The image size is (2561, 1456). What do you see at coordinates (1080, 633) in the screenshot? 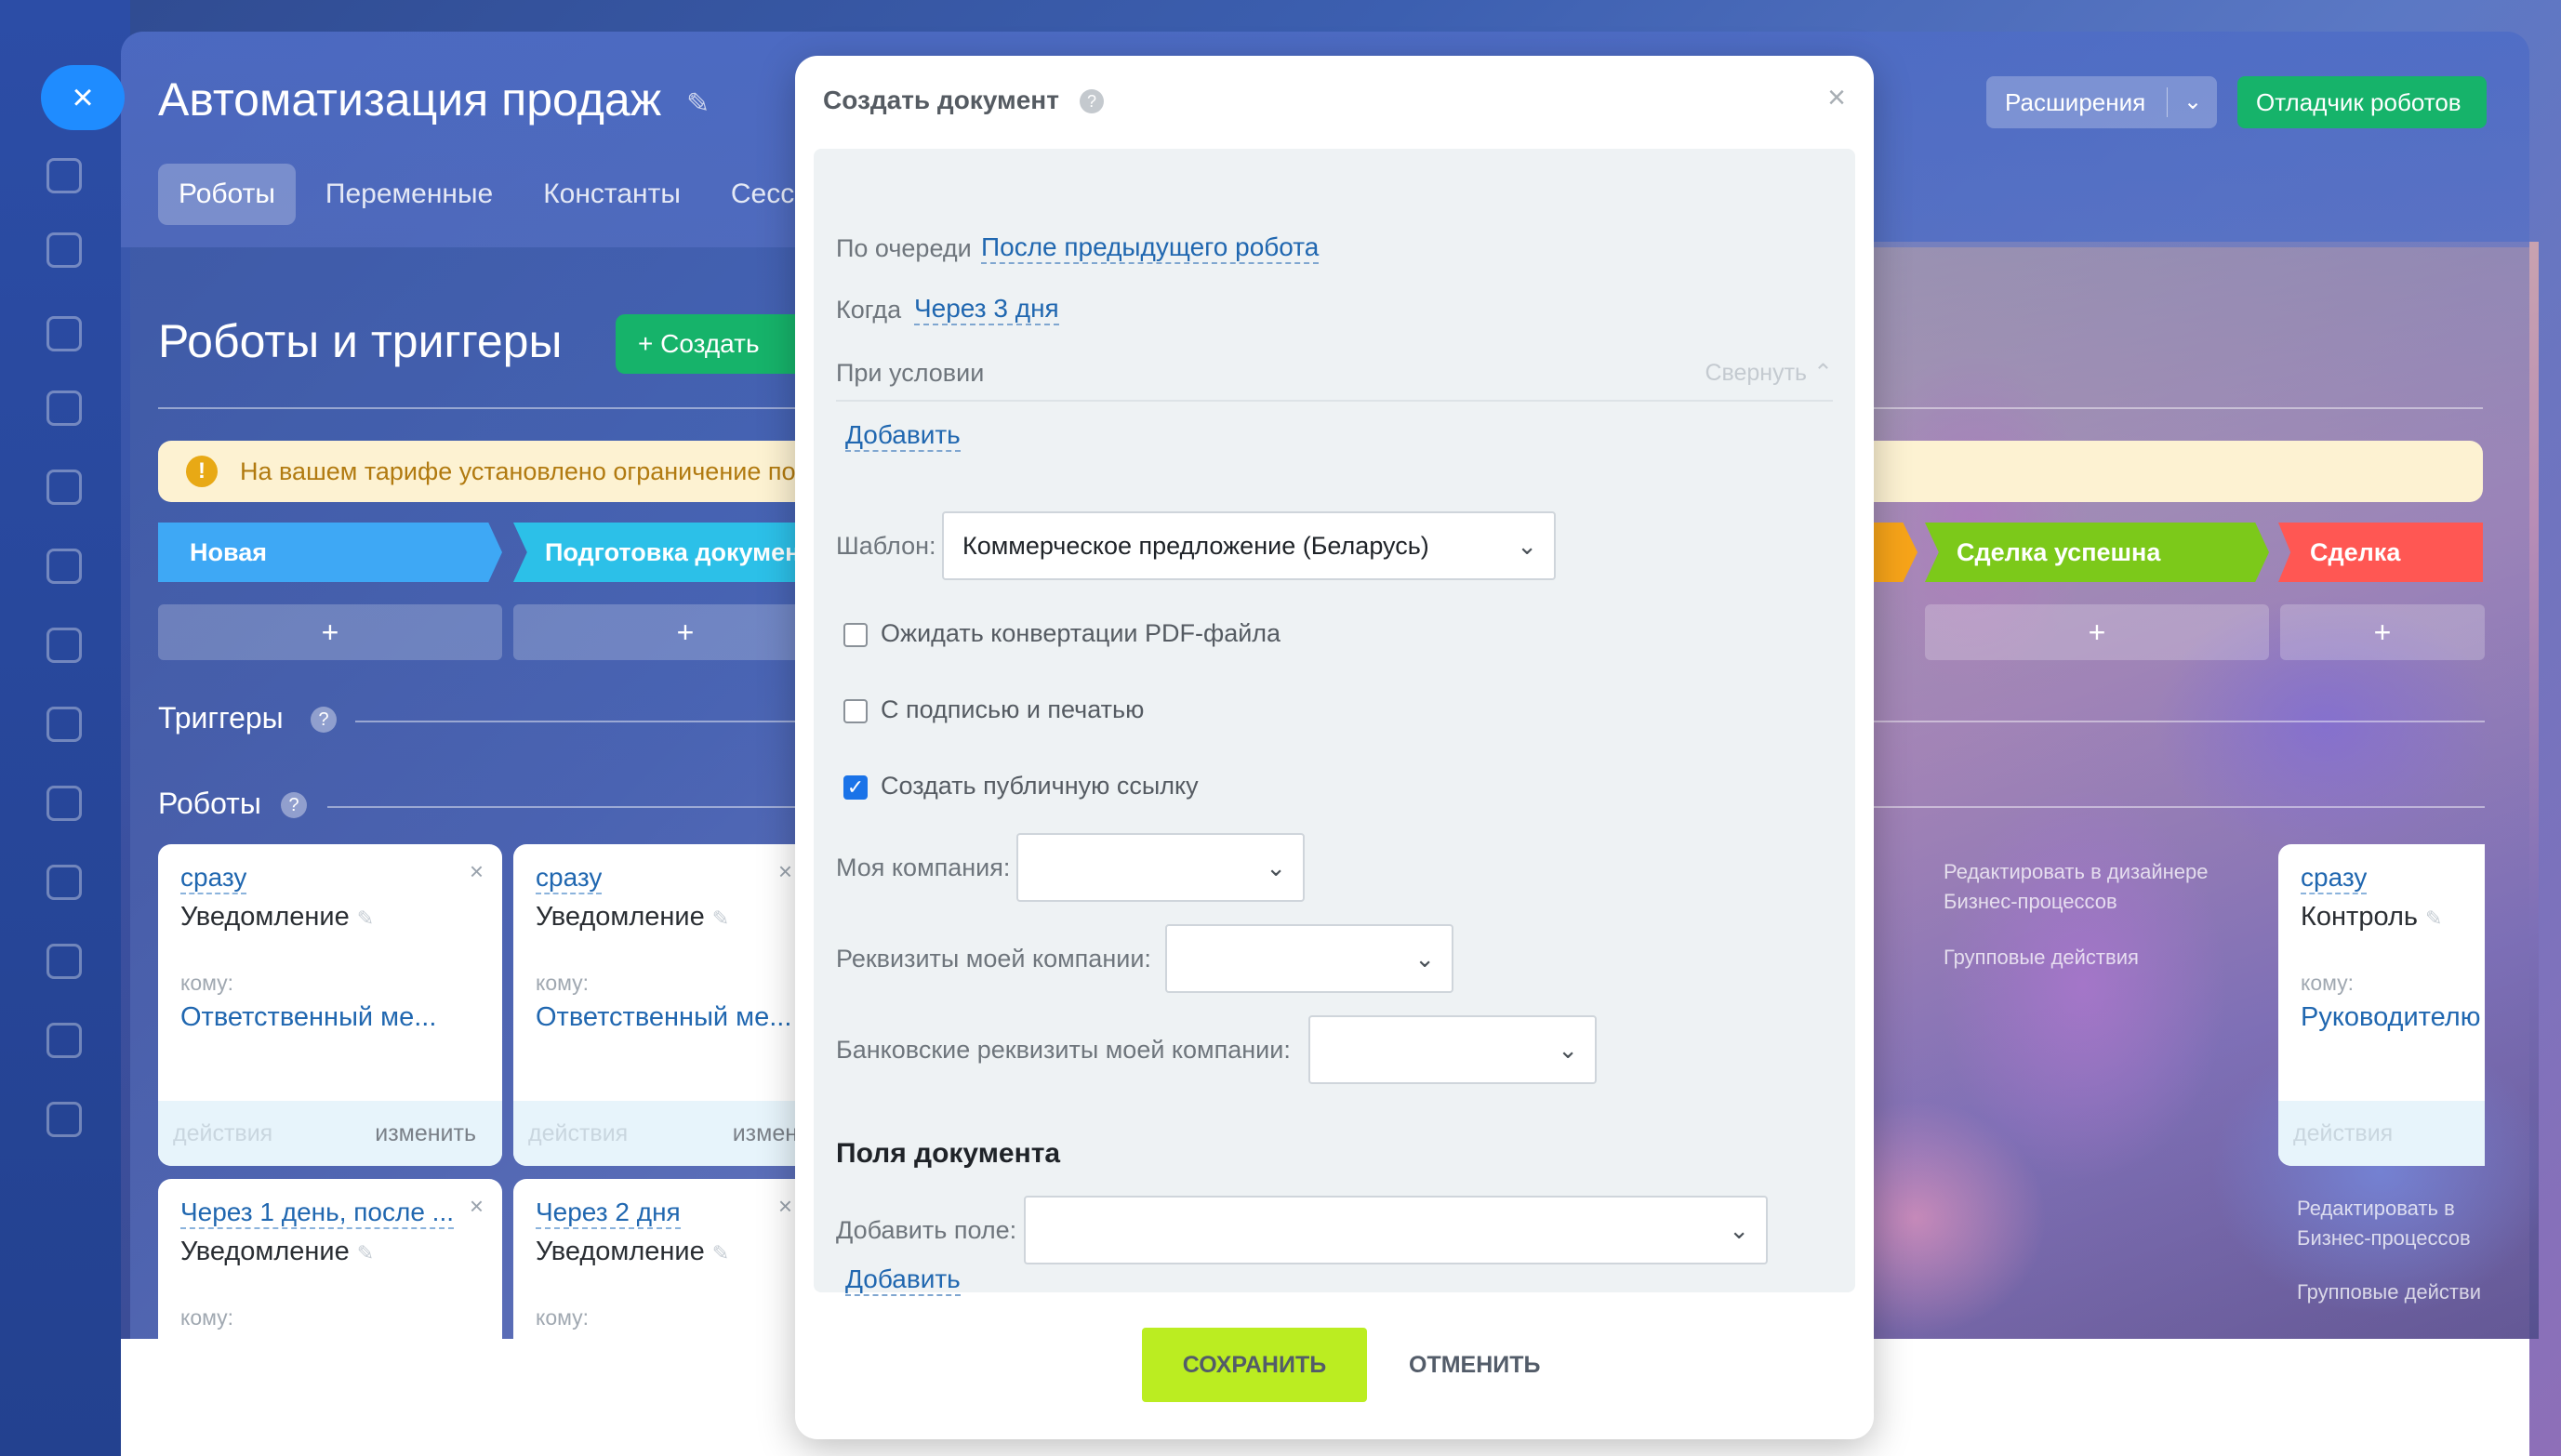
I see `wait-pdf-label: Ожидать конвертации PDF-файла` at bounding box center [1080, 633].